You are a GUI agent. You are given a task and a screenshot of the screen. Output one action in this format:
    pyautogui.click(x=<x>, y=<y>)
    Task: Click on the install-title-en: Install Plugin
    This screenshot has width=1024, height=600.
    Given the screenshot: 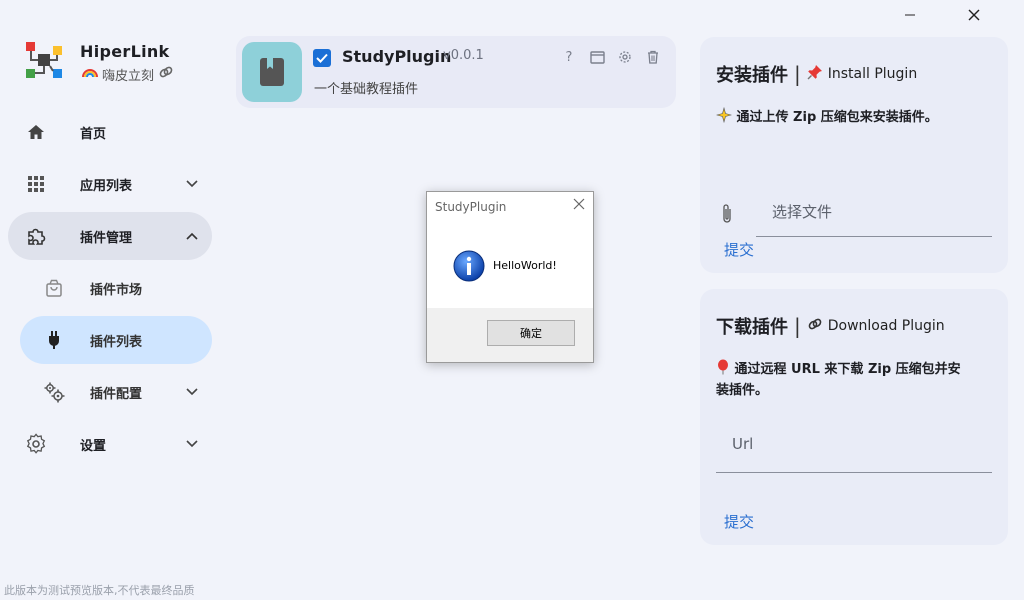 What is the action you would take?
    pyautogui.click(x=872, y=74)
    